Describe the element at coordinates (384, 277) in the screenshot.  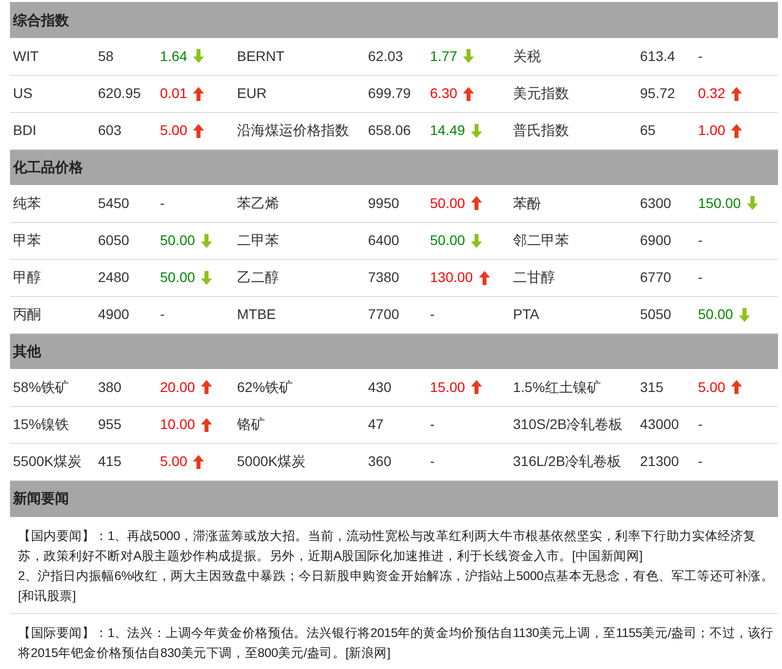
I see `item-value: 7380` at that location.